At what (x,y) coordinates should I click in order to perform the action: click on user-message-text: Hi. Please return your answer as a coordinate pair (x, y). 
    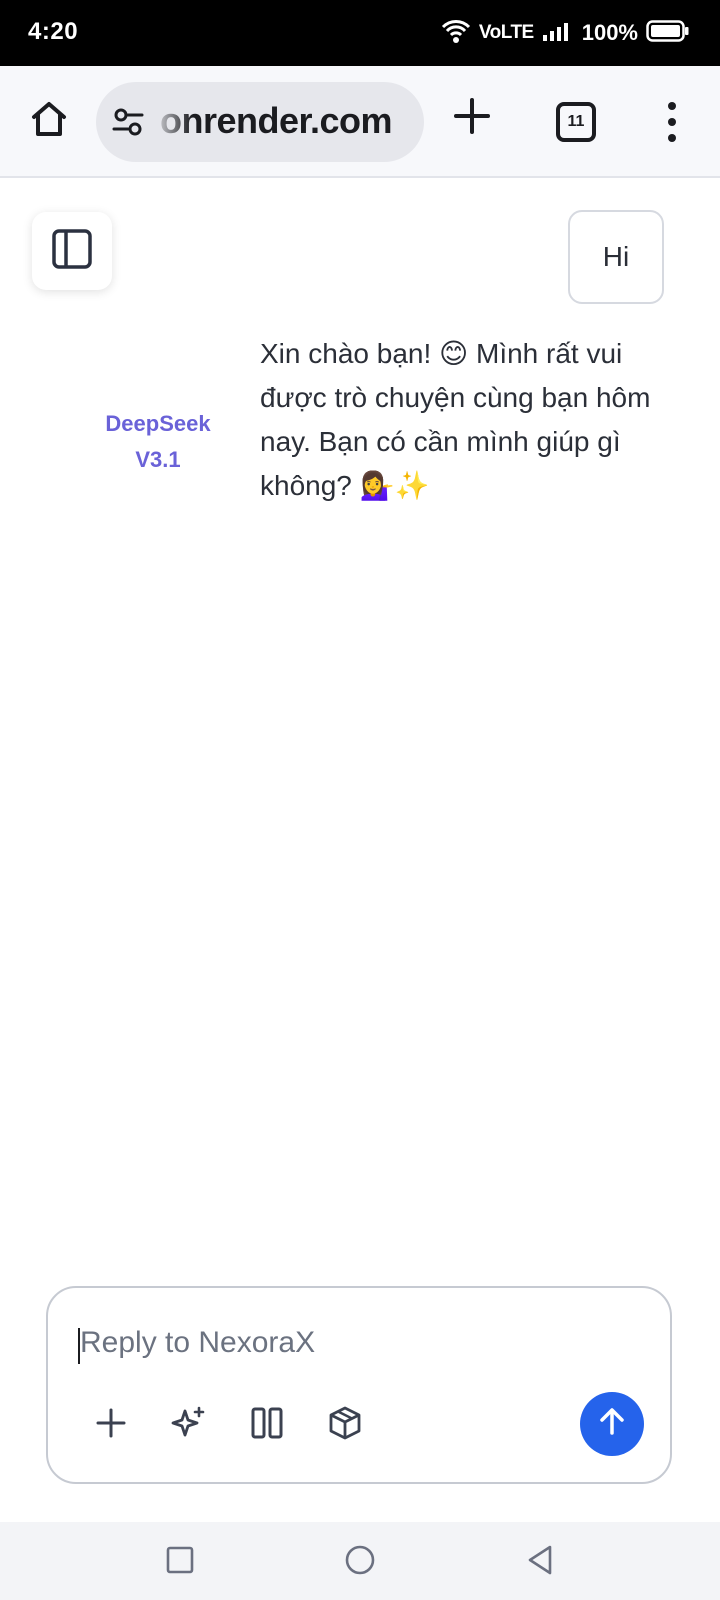
    Looking at the image, I should click on (616, 256).